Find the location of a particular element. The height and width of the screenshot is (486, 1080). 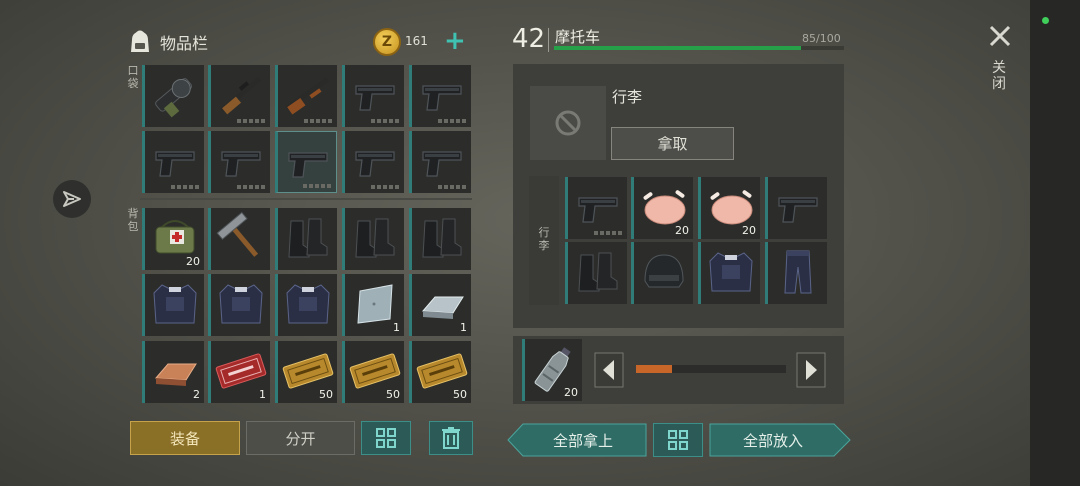

pouch-label: 行李 is located at coordinates (544, 239).